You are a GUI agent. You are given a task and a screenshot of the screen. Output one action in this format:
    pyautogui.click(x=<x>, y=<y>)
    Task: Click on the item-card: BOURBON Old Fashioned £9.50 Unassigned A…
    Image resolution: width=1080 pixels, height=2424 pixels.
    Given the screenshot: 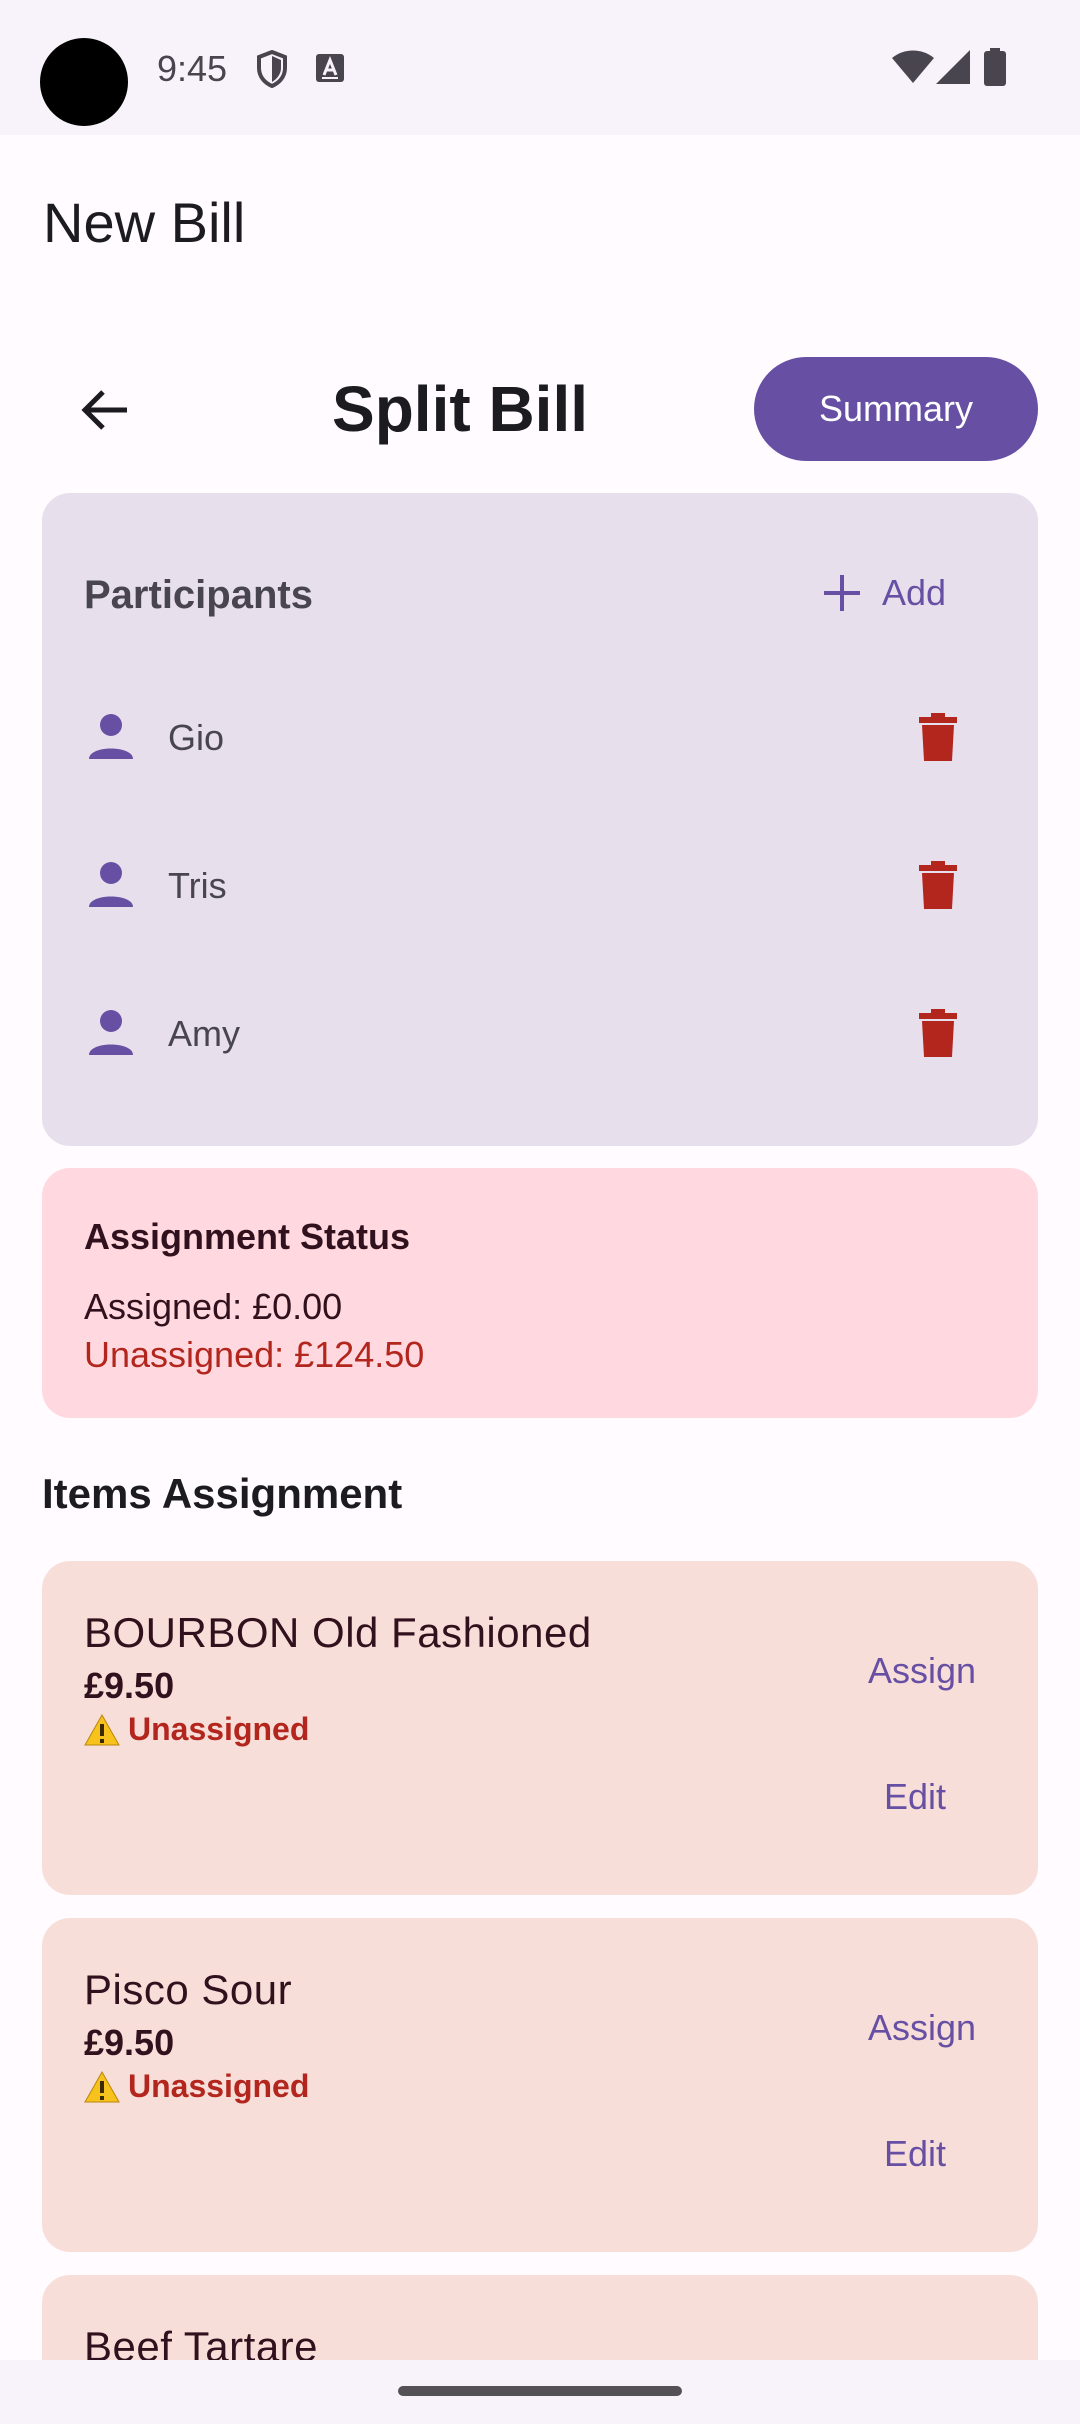 What is the action you would take?
    pyautogui.click(x=540, y=1728)
    